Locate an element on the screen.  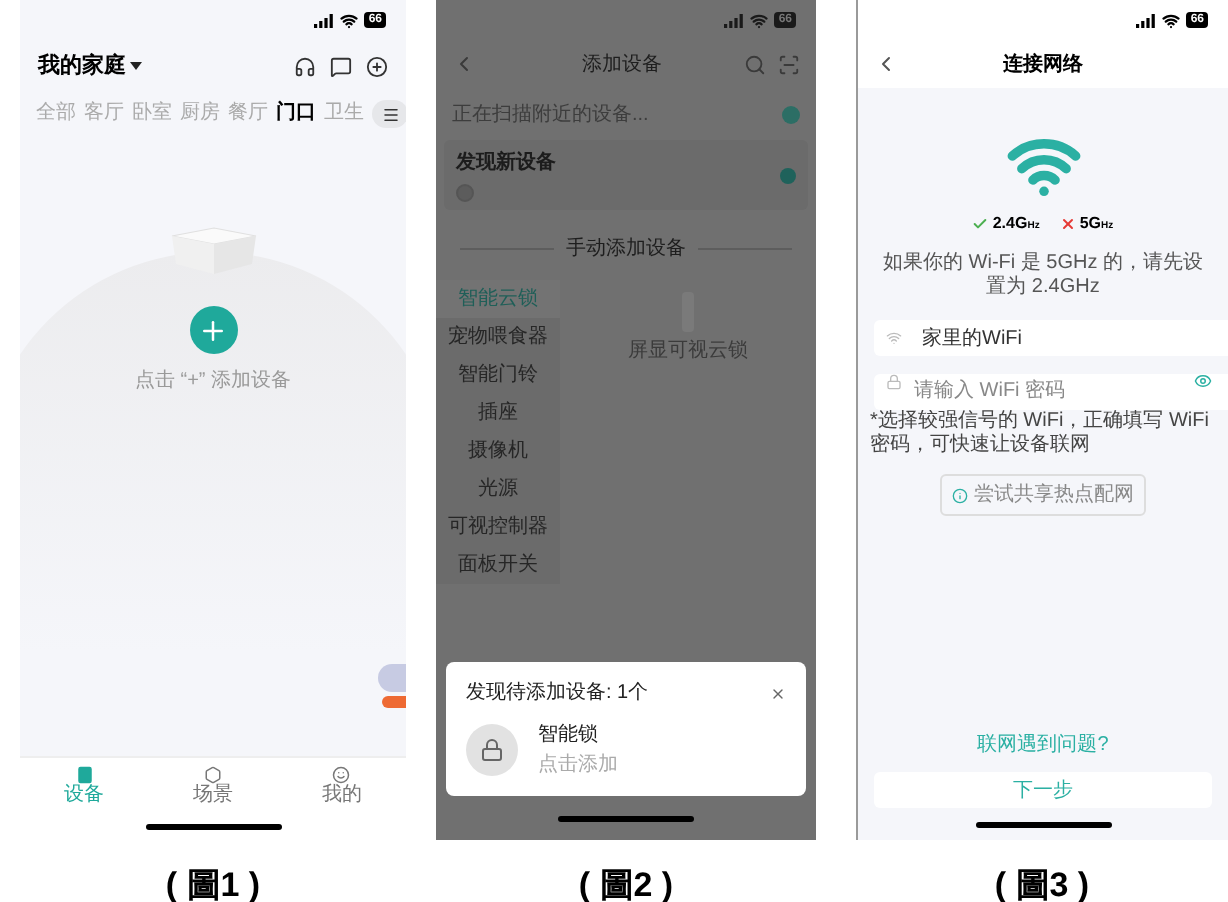
scene-icon is located at coordinates (212, 774).